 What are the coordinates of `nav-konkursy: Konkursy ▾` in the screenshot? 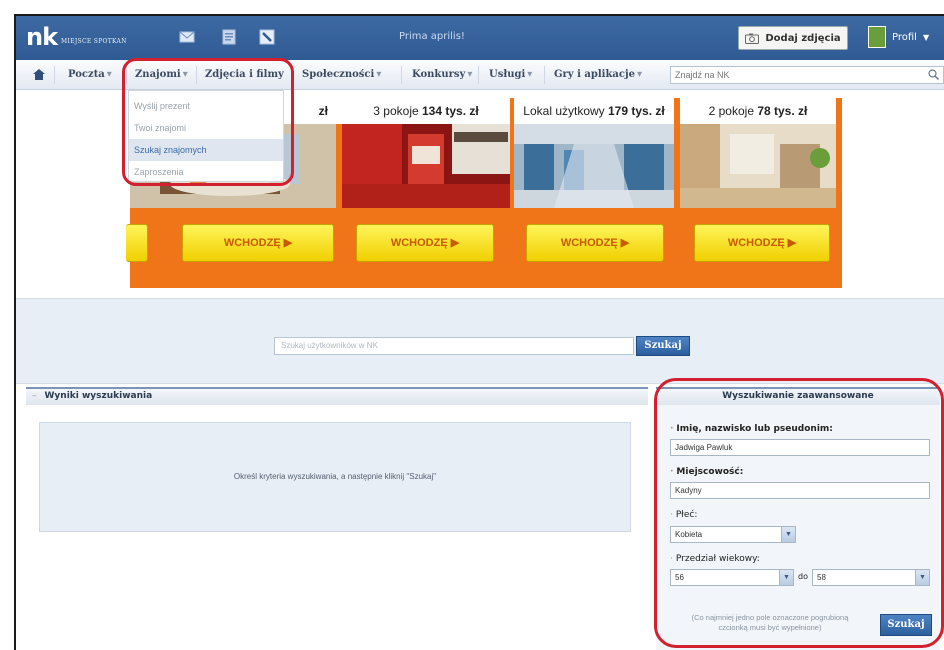 It's located at (442, 74).